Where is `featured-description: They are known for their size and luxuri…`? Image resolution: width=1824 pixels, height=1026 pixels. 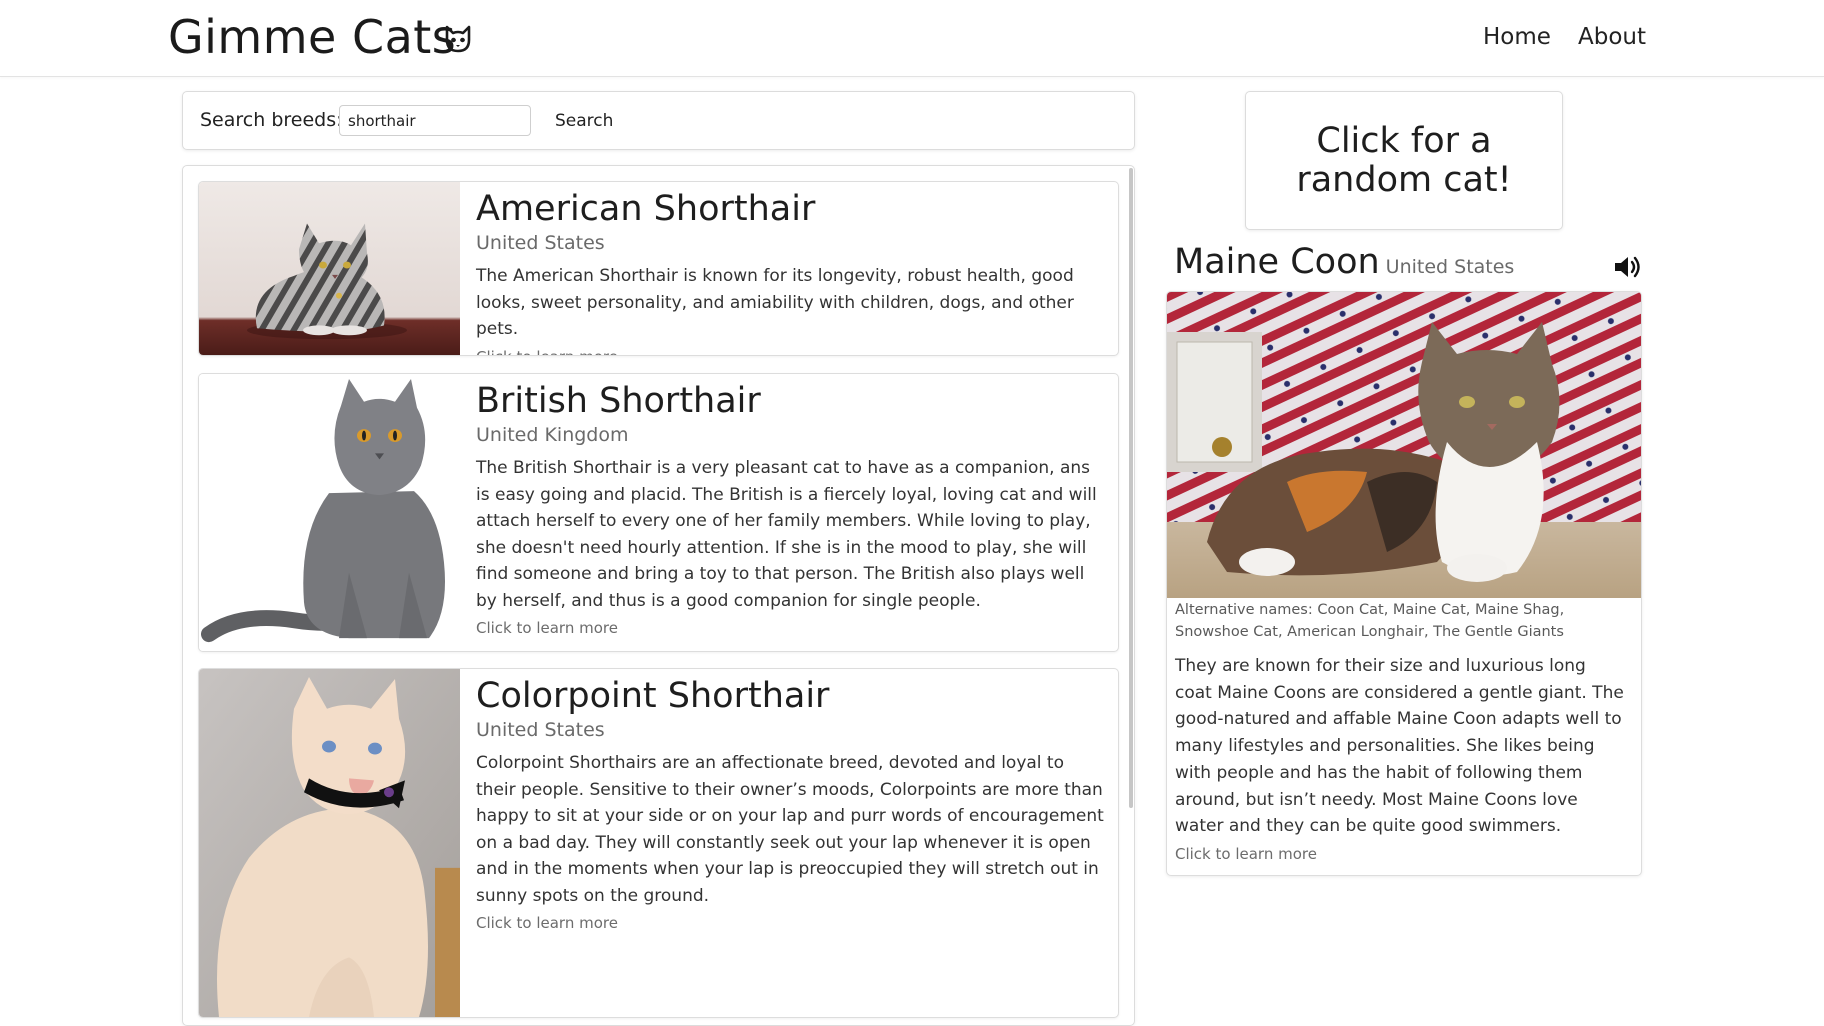
featured-description: They are known for their size and luxuri… is located at coordinates (1399, 746).